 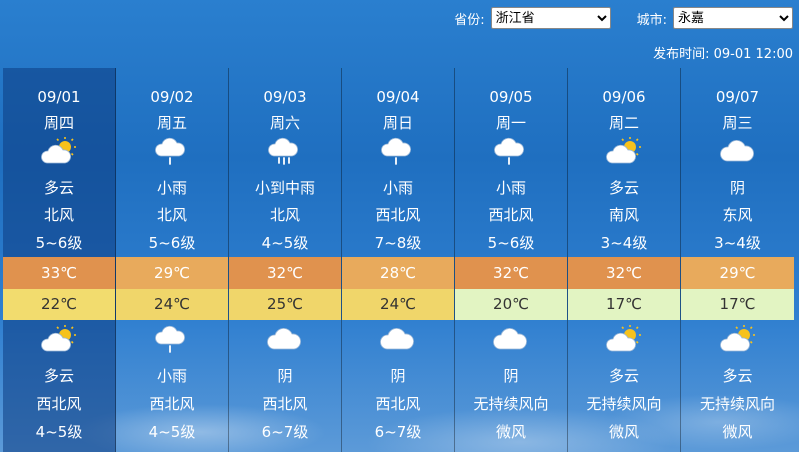 What do you see at coordinates (398, 97) in the screenshot?
I see `day-date: 09/04` at bounding box center [398, 97].